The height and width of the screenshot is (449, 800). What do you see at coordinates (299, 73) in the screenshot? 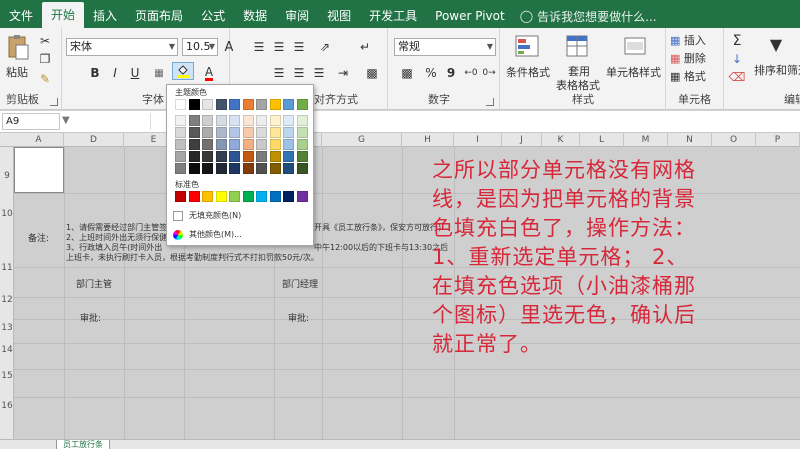
I see `align-center-icon: ☰` at bounding box center [299, 73].